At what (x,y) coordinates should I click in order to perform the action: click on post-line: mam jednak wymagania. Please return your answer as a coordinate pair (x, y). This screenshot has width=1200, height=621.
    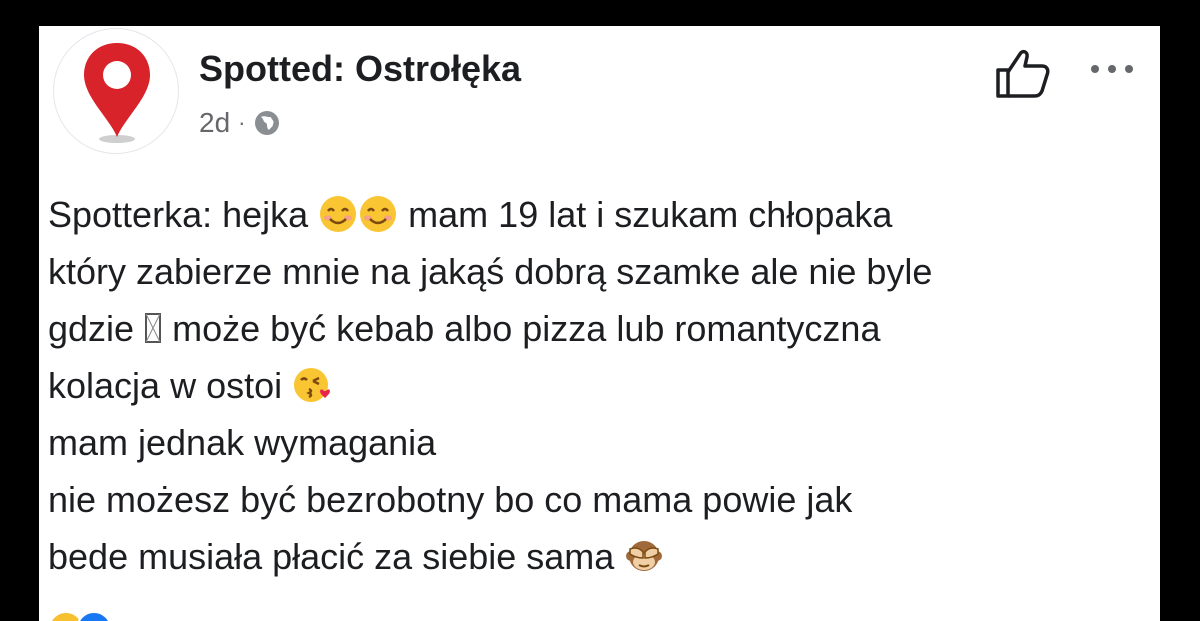
    Looking at the image, I should click on (598, 442).